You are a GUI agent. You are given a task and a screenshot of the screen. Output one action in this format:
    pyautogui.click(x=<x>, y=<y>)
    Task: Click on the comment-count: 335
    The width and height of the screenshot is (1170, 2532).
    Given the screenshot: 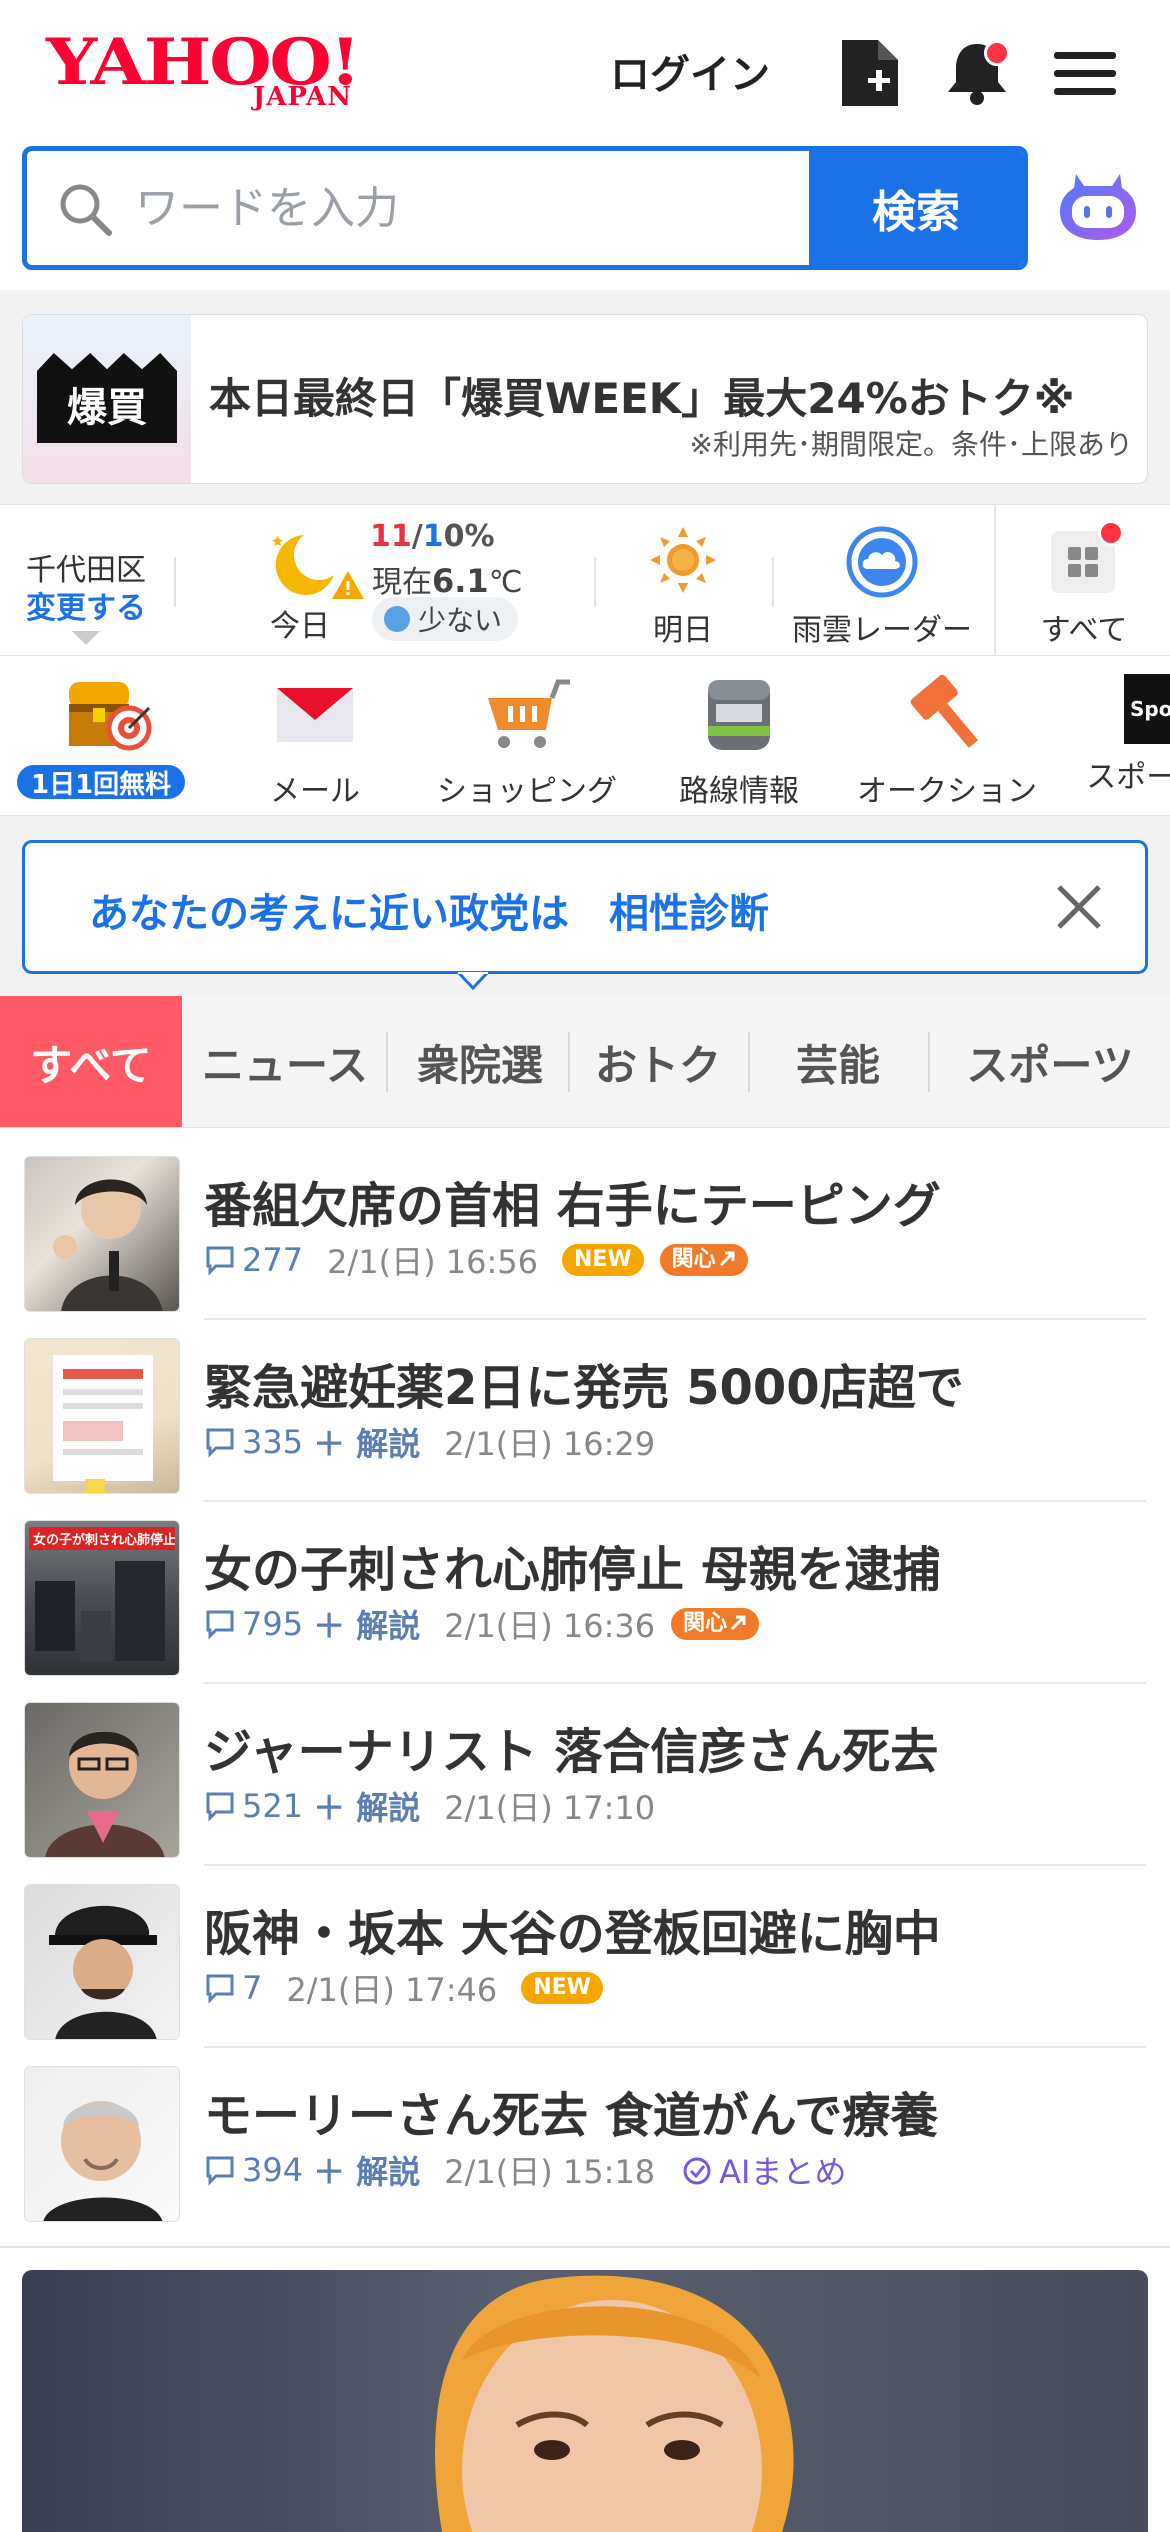 What is the action you would take?
    pyautogui.click(x=253, y=1442)
    